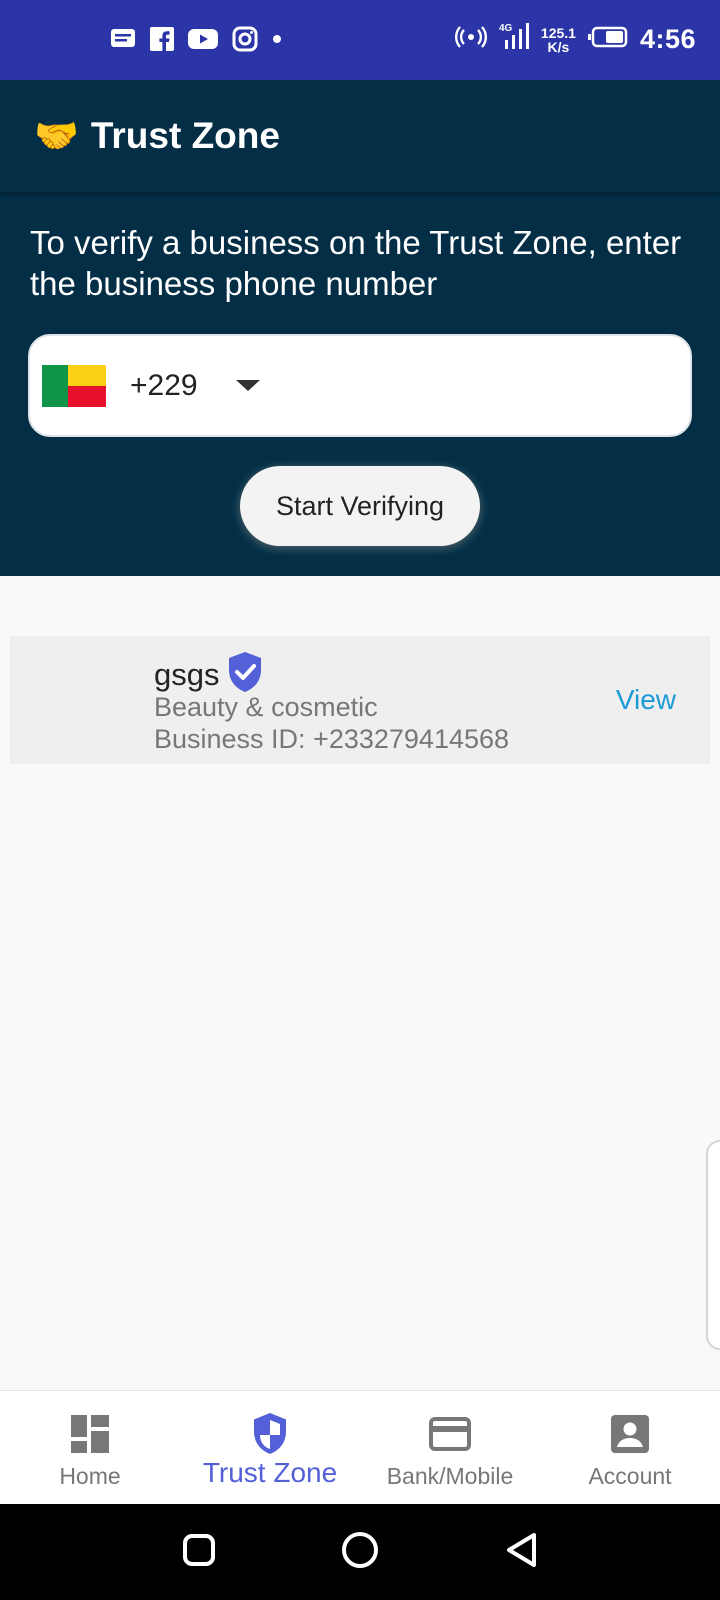 The height and width of the screenshot is (1600, 720). What do you see at coordinates (506, 28) in the screenshot?
I see `network-type: 4G` at bounding box center [506, 28].